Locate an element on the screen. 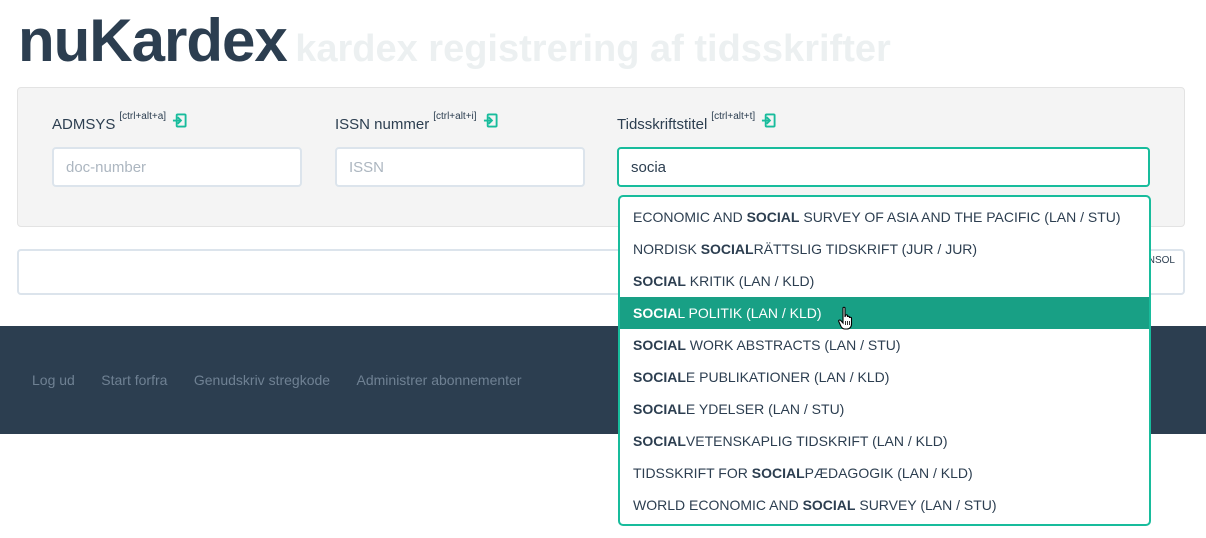 This screenshot has height=538, width=1206. title-field: Tidsskriftstitel [ctrl+alt+t] is located at coordinates (696, 123).